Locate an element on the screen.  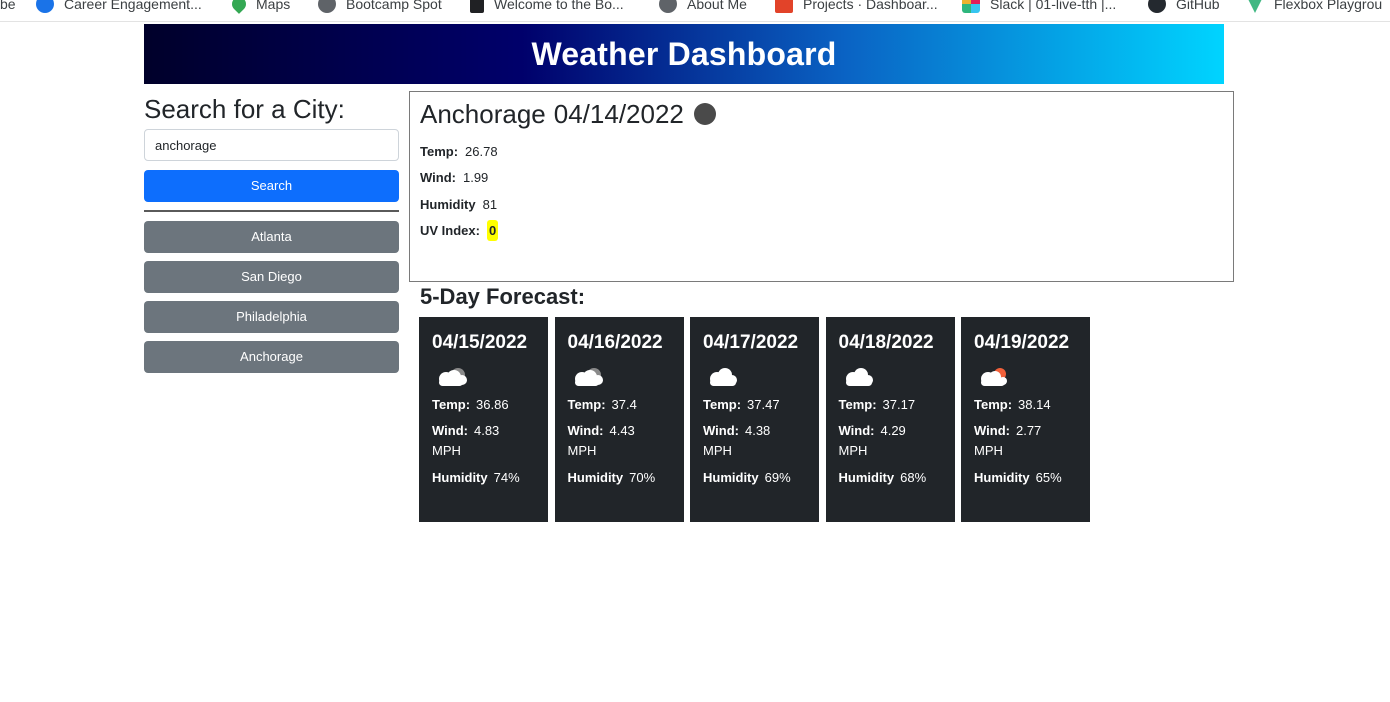
forecast-humidity-row: Humidity 65% is located at coordinates (1025, 478).